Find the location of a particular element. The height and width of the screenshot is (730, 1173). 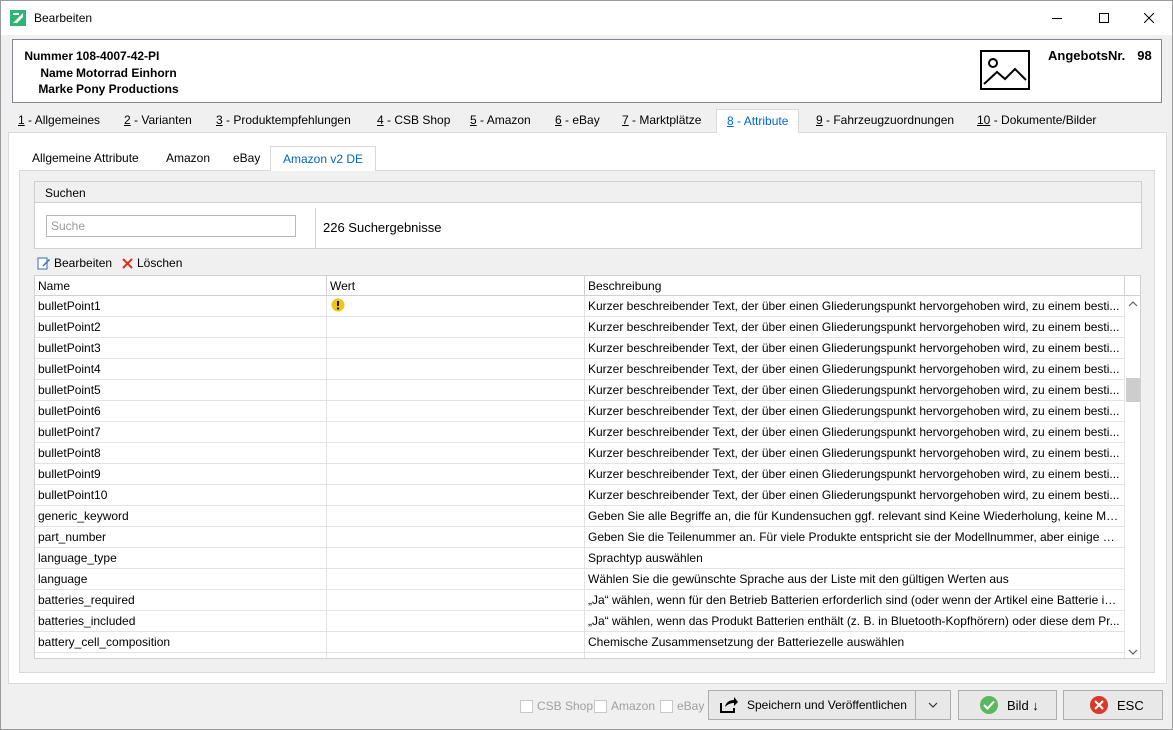

tab-amazon-v2-de: Amazon v2 DE is located at coordinates (323, 158).